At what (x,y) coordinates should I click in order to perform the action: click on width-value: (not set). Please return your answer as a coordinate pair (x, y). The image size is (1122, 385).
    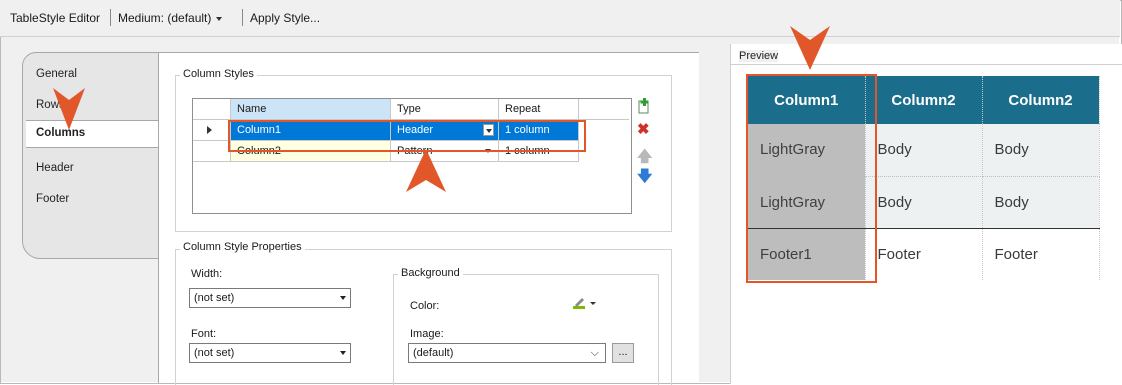
    Looking at the image, I should click on (214, 298).